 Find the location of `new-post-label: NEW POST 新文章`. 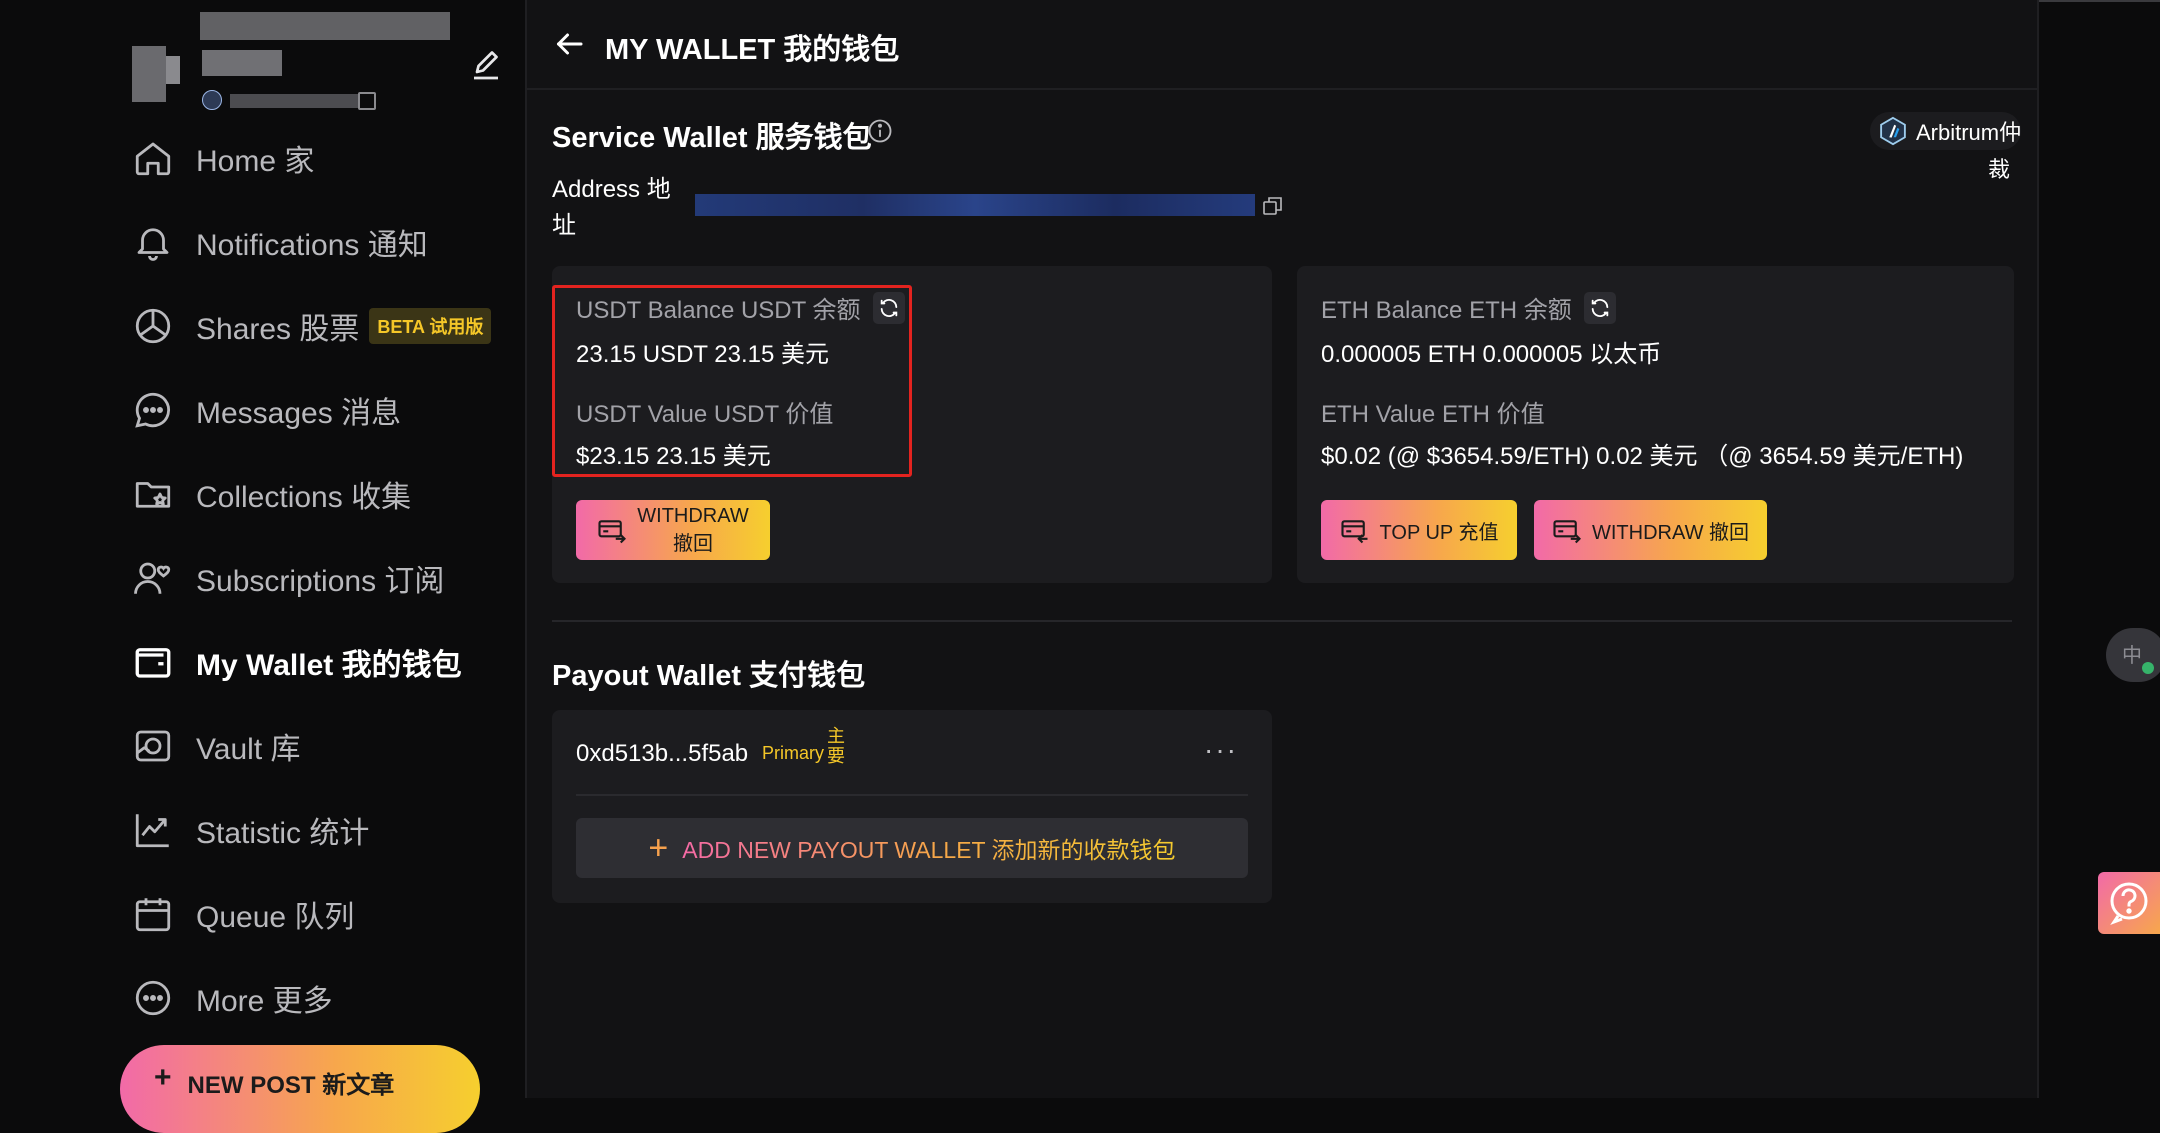

new-post-label: NEW POST 新文章 is located at coordinates (291, 1085).